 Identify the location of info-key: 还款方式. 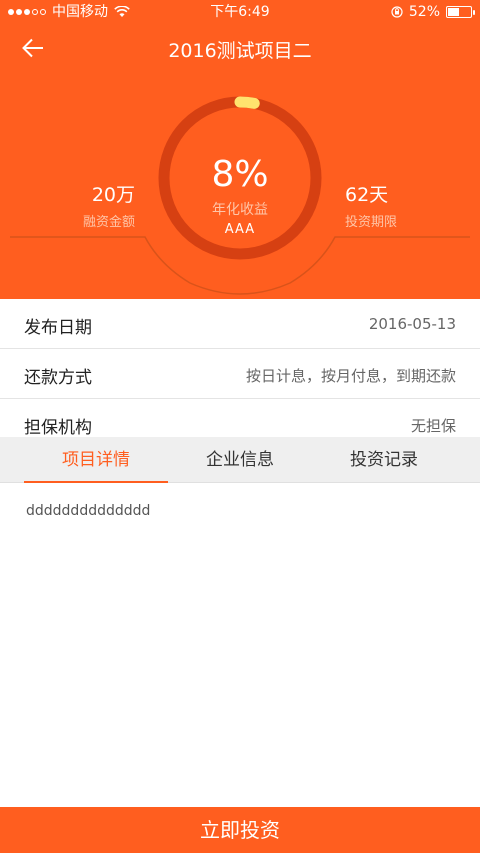
(58, 378).